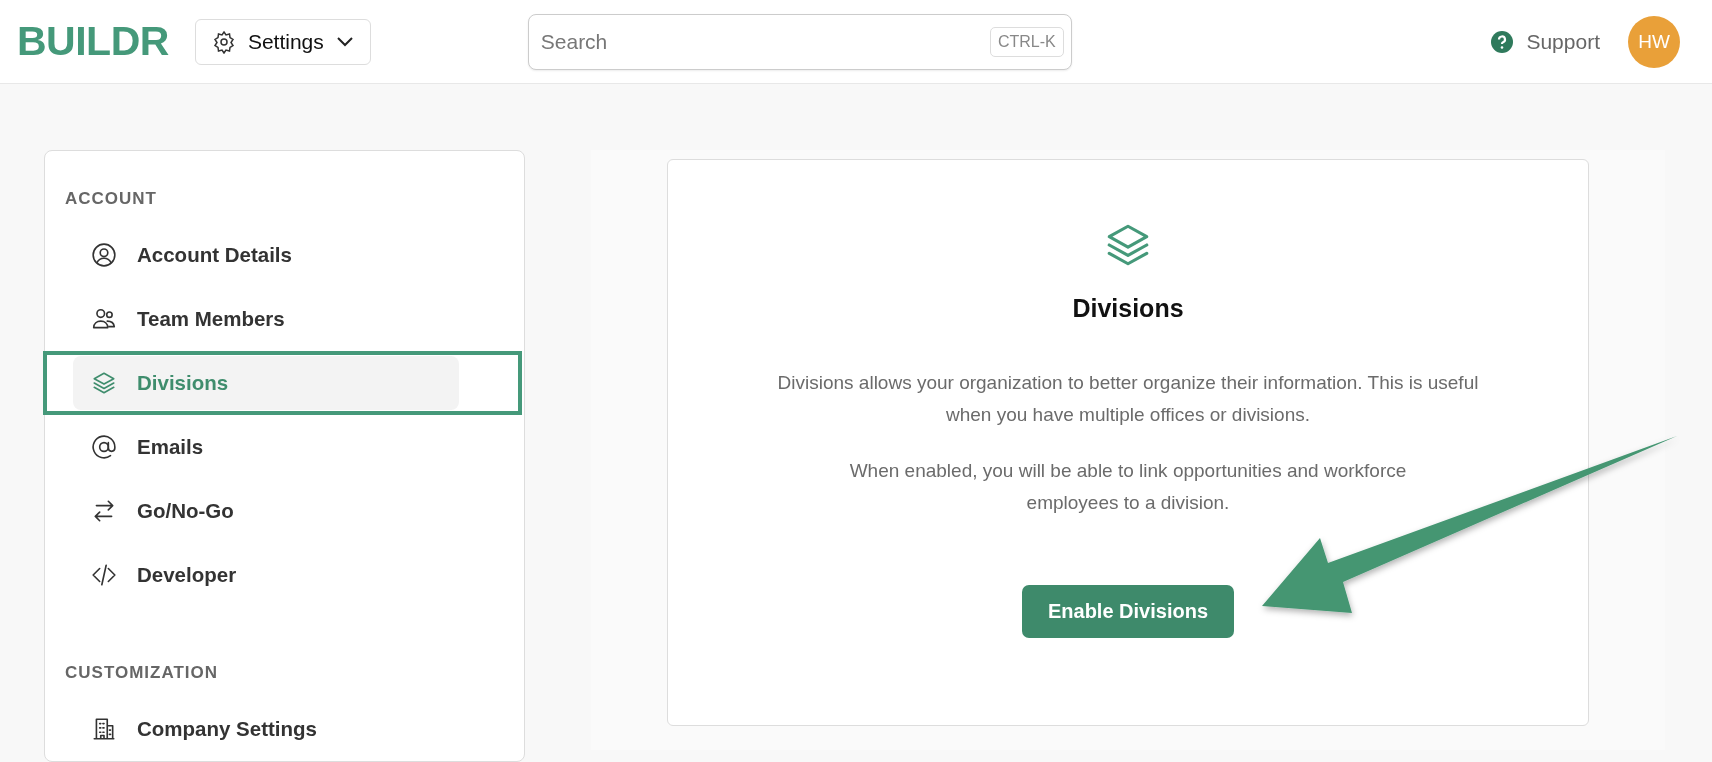 This screenshot has height=762, width=1712. What do you see at coordinates (141, 673) in the screenshot?
I see `section-heading: CUSTOMIZATION` at bounding box center [141, 673].